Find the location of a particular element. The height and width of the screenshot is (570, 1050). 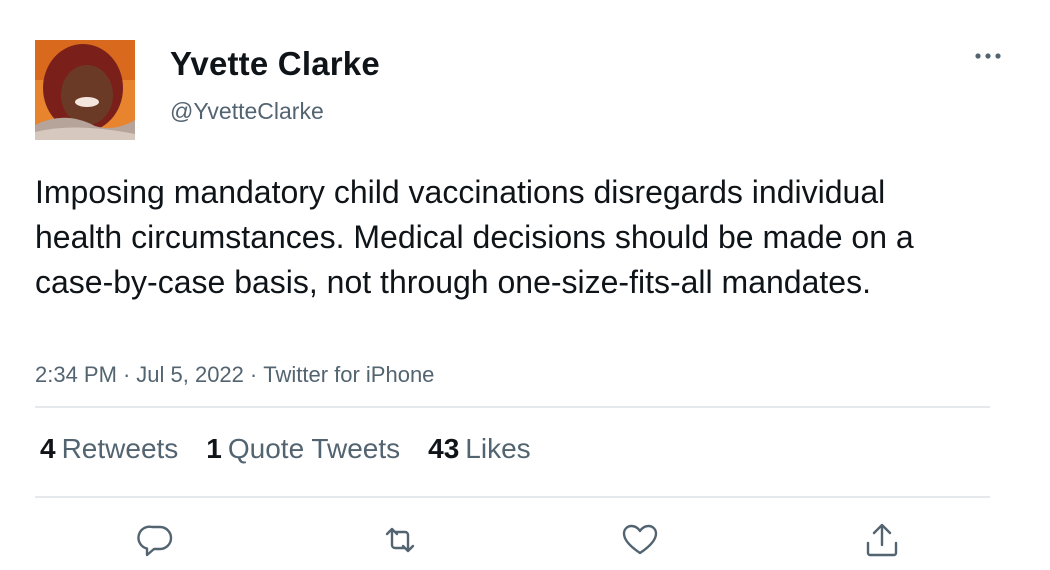

retweet-icon is located at coordinates (400, 540).